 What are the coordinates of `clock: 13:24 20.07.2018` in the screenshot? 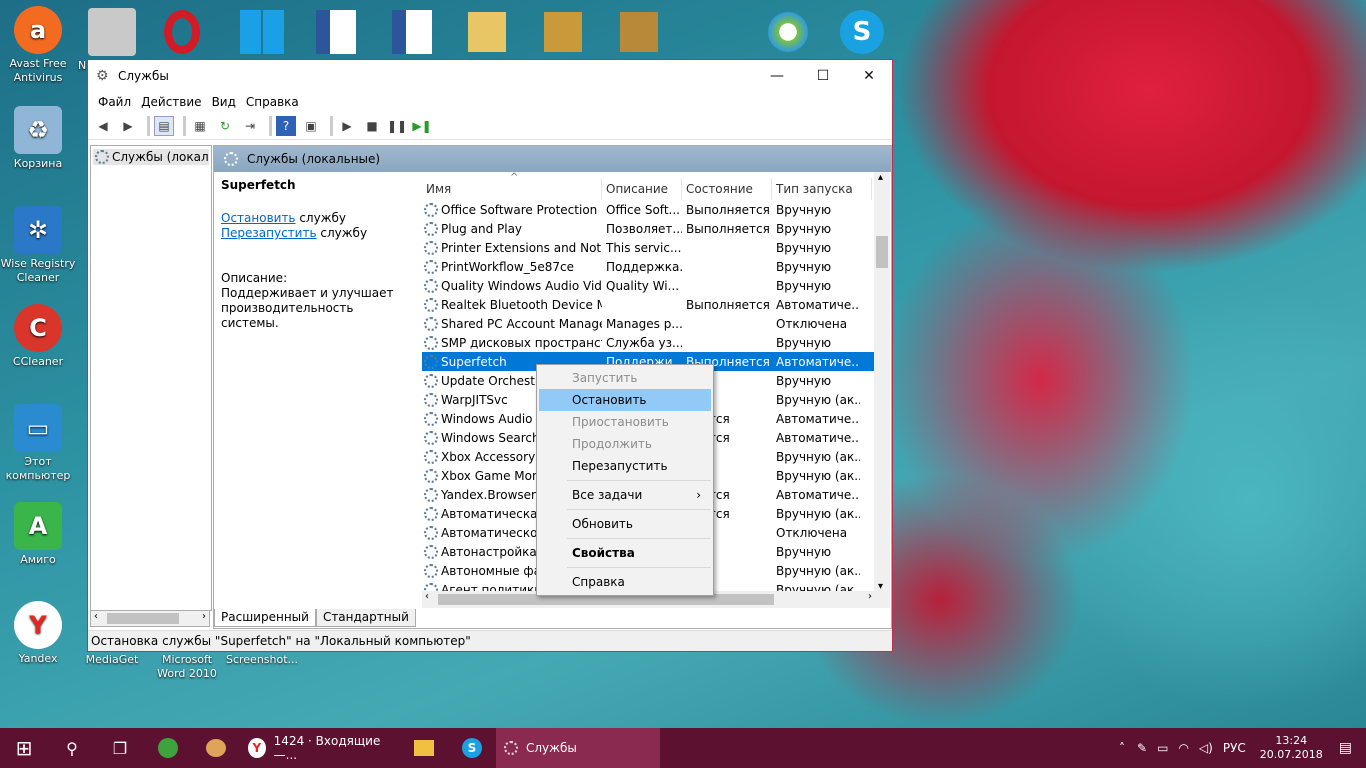 It's located at (1291, 748).